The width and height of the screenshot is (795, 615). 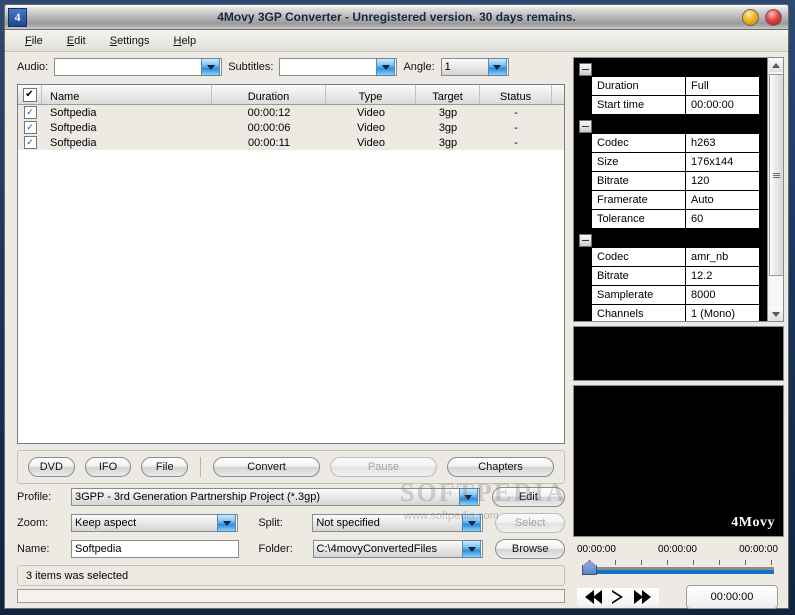 I want to click on select-all-column: ✔, so click(x=30, y=94).